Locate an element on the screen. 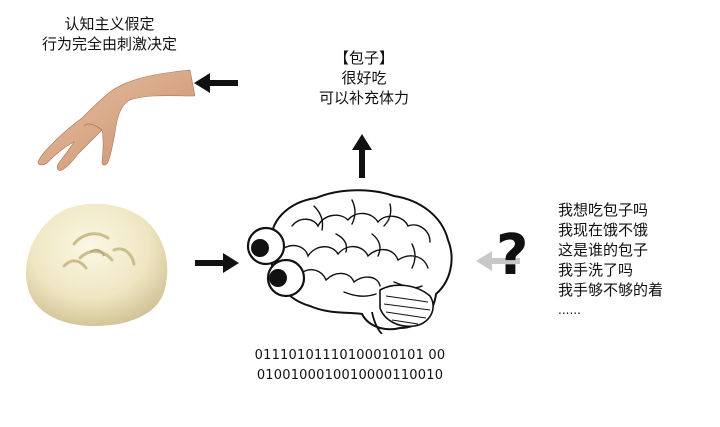  bun-line-1: 很好吃 is located at coordinates (364, 78).